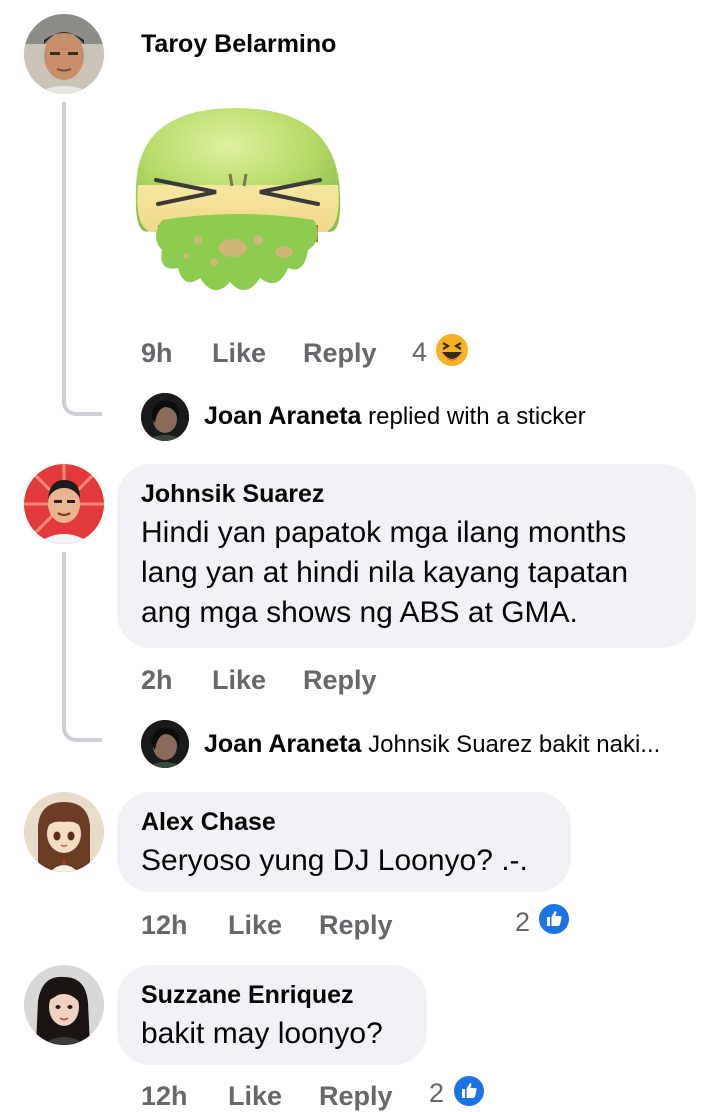 The image size is (719, 1112). Describe the element at coordinates (419, 352) in the screenshot. I see `reaction-count: 4` at that location.